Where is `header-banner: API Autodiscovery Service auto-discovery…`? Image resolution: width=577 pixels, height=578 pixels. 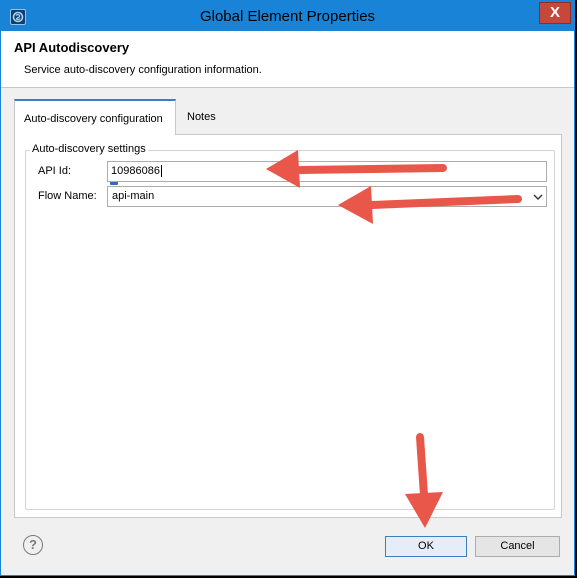
header-banner: API Autodiscovery Service auto-discovery… is located at coordinates (287, 59).